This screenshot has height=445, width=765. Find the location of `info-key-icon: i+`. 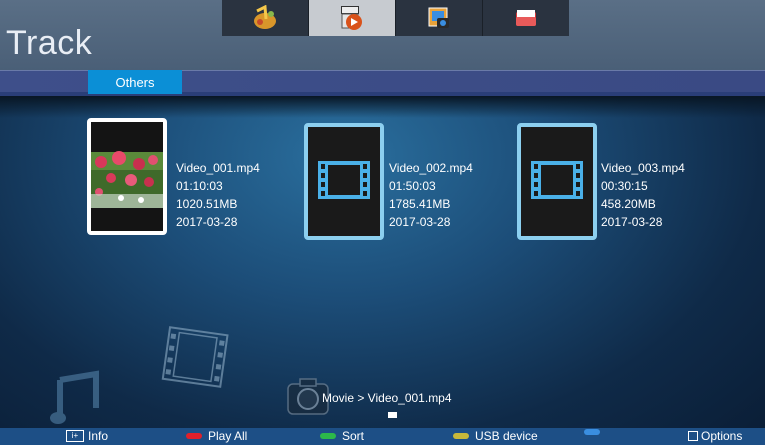

info-key-icon: i+ is located at coordinates (75, 436).